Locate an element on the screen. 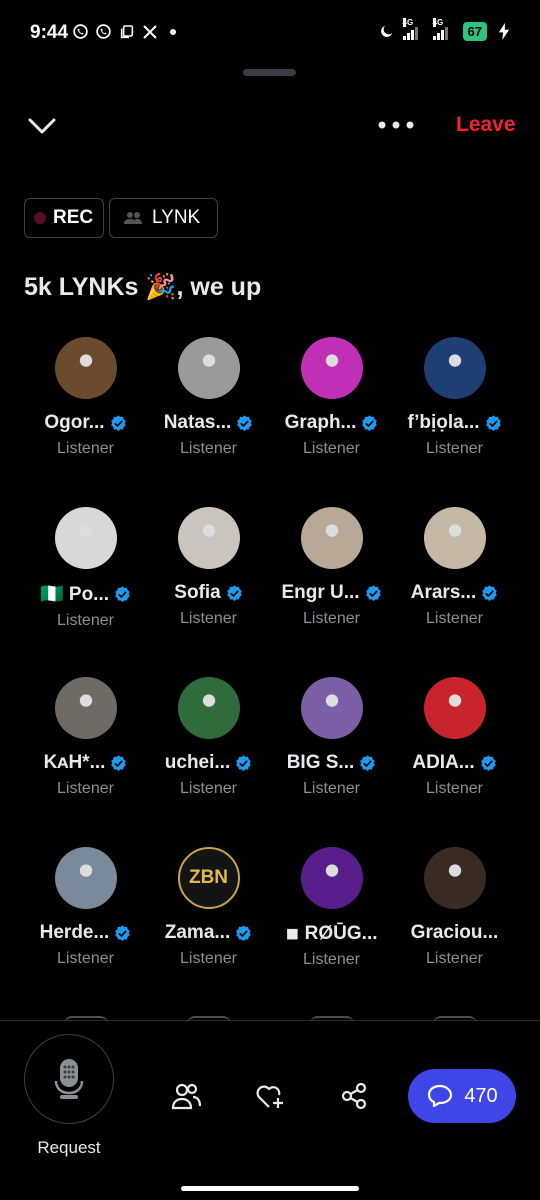 This screenshot has height=1200, width=540. comments-button: 470 is located at coordinates (462, 1096).